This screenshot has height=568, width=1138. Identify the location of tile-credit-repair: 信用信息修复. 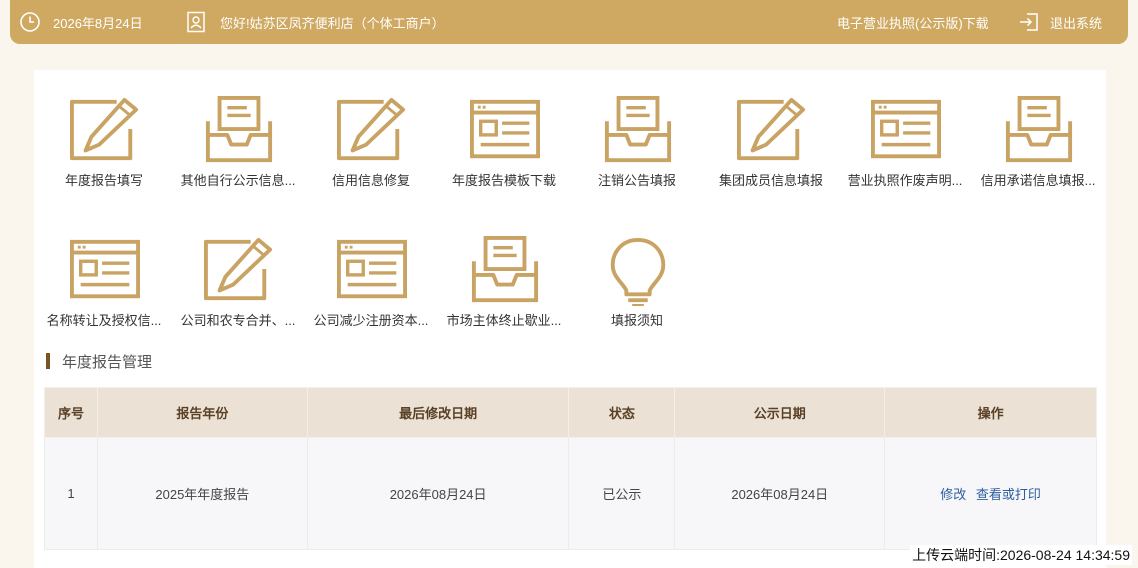
(371, 146).